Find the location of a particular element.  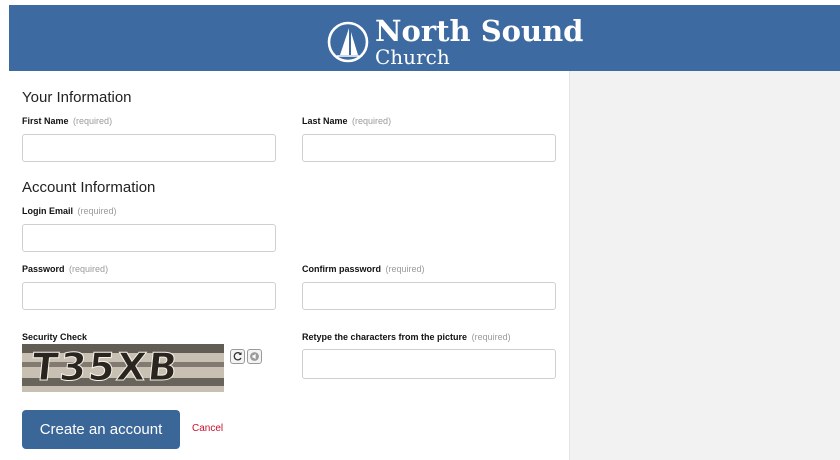

login-email-field is located at coordinates (149, 238).